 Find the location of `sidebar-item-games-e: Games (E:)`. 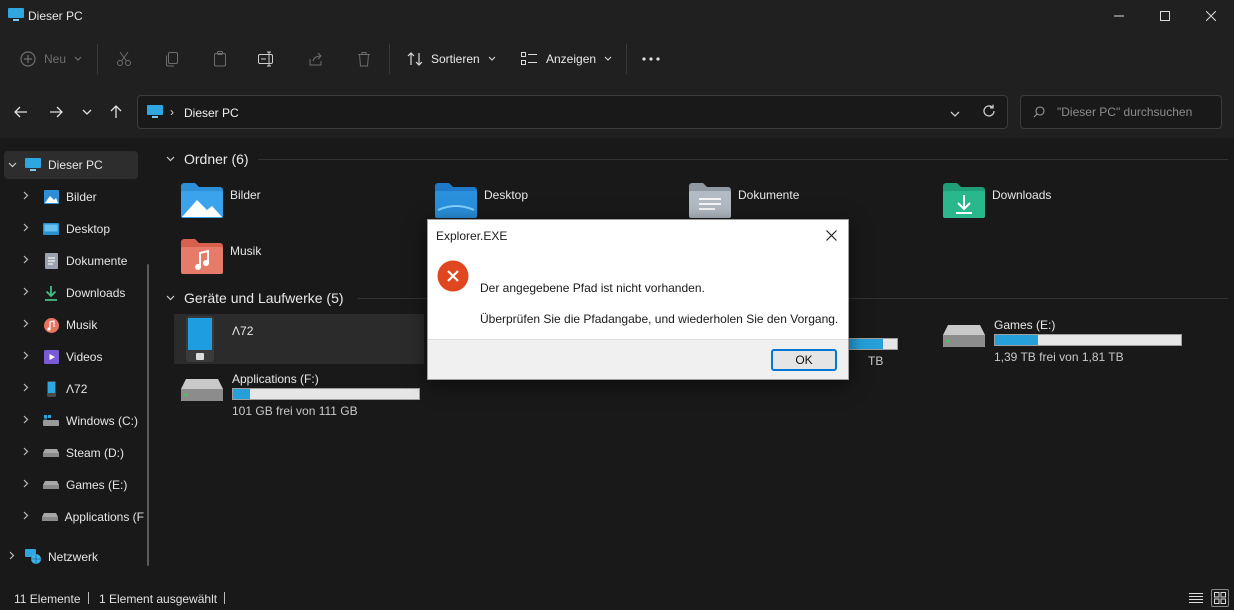

sidebar-item-games-e: Games (E:) is located at coordinates (81, 485).